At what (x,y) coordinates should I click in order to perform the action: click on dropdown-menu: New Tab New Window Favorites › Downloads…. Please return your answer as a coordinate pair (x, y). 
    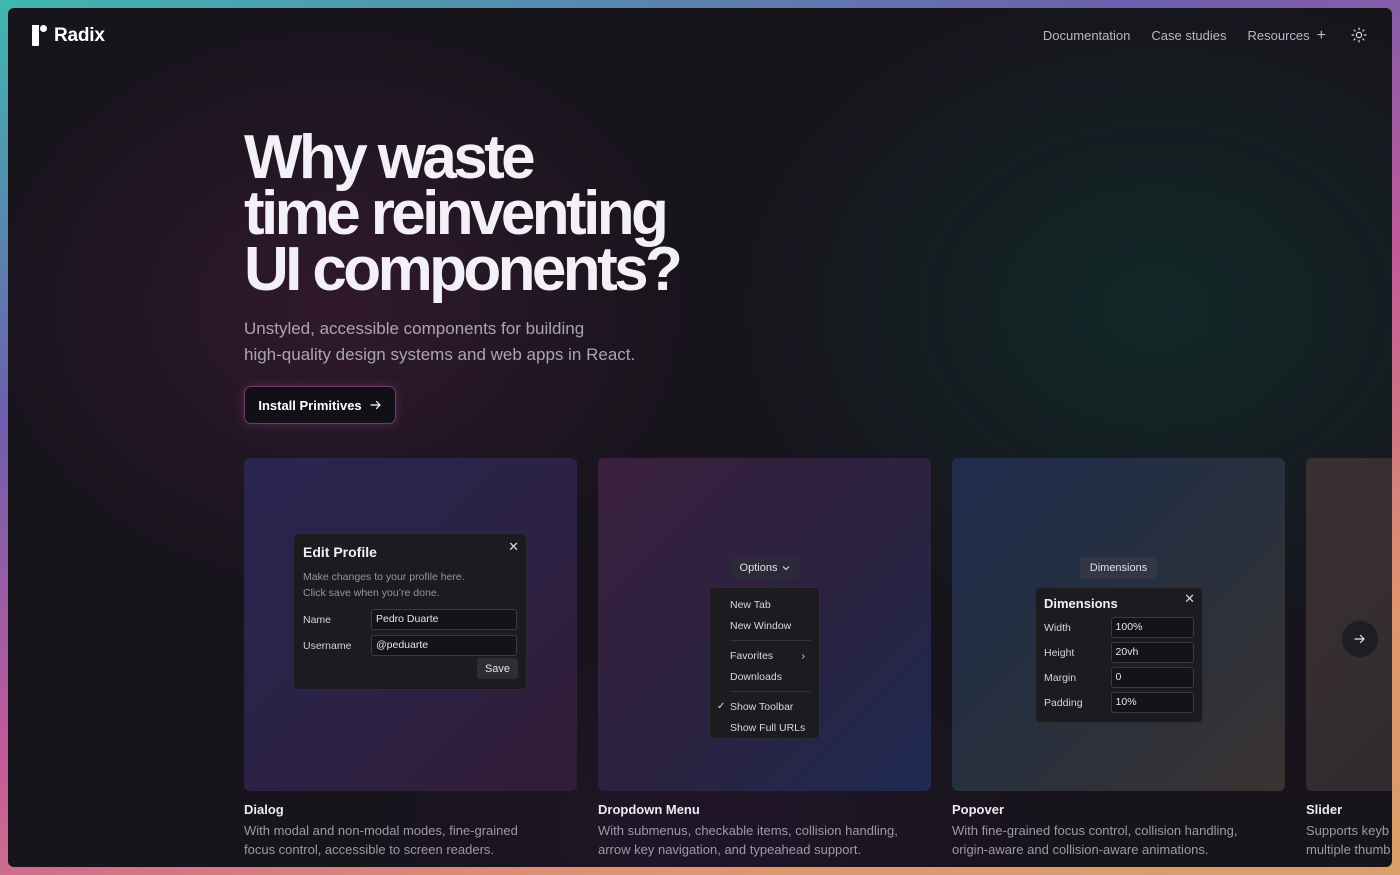
    Looking at the image, I should click on (764, 663).